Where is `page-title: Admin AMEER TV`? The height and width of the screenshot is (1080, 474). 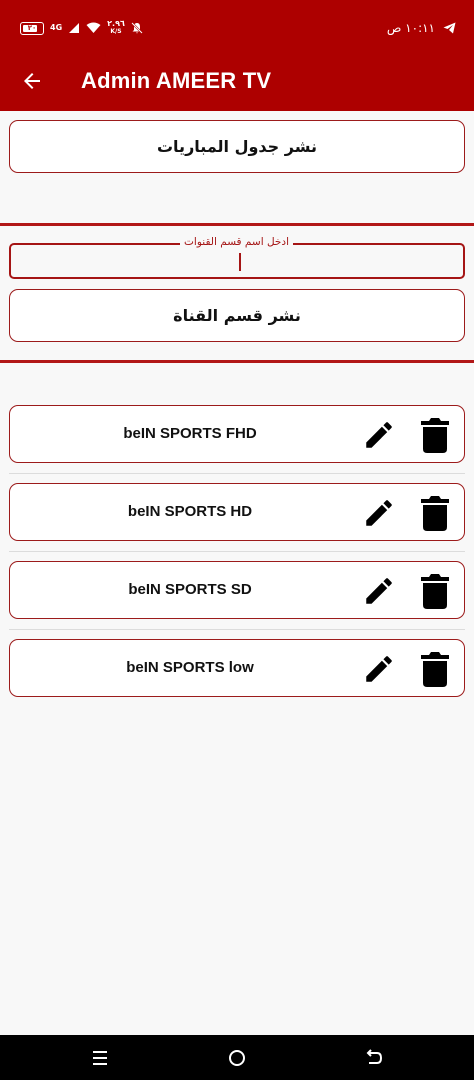 page-title: Admin AMEER TV is located at coordinates (176, 80).